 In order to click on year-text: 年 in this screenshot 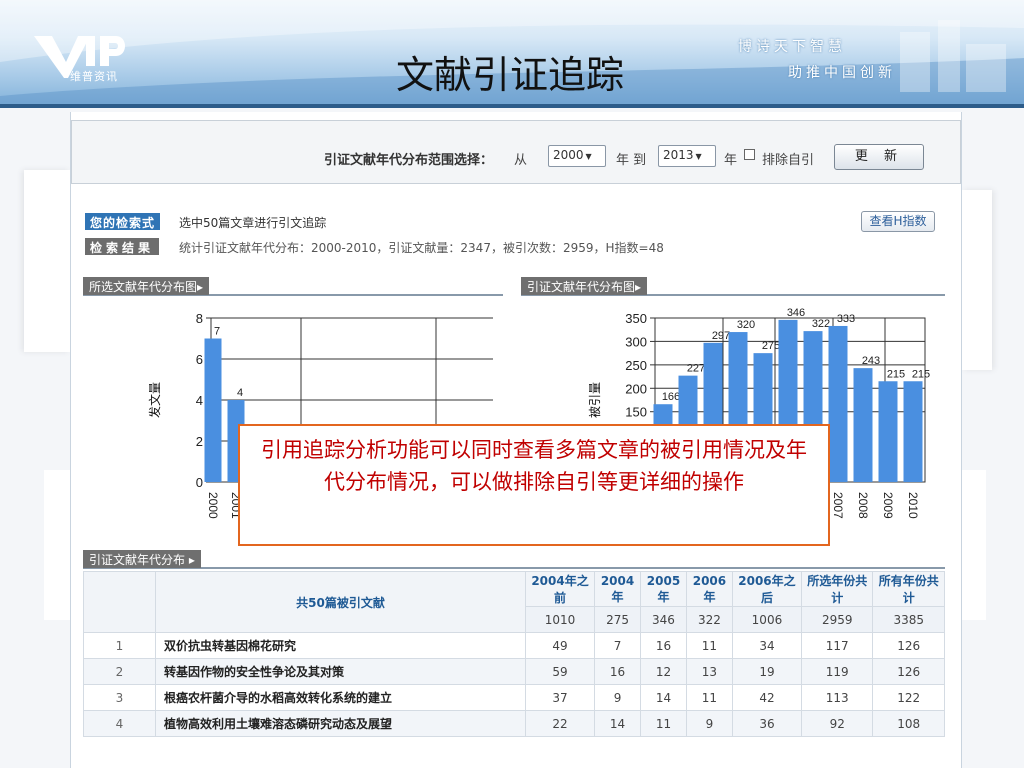, I will do `click(731, 160)`.